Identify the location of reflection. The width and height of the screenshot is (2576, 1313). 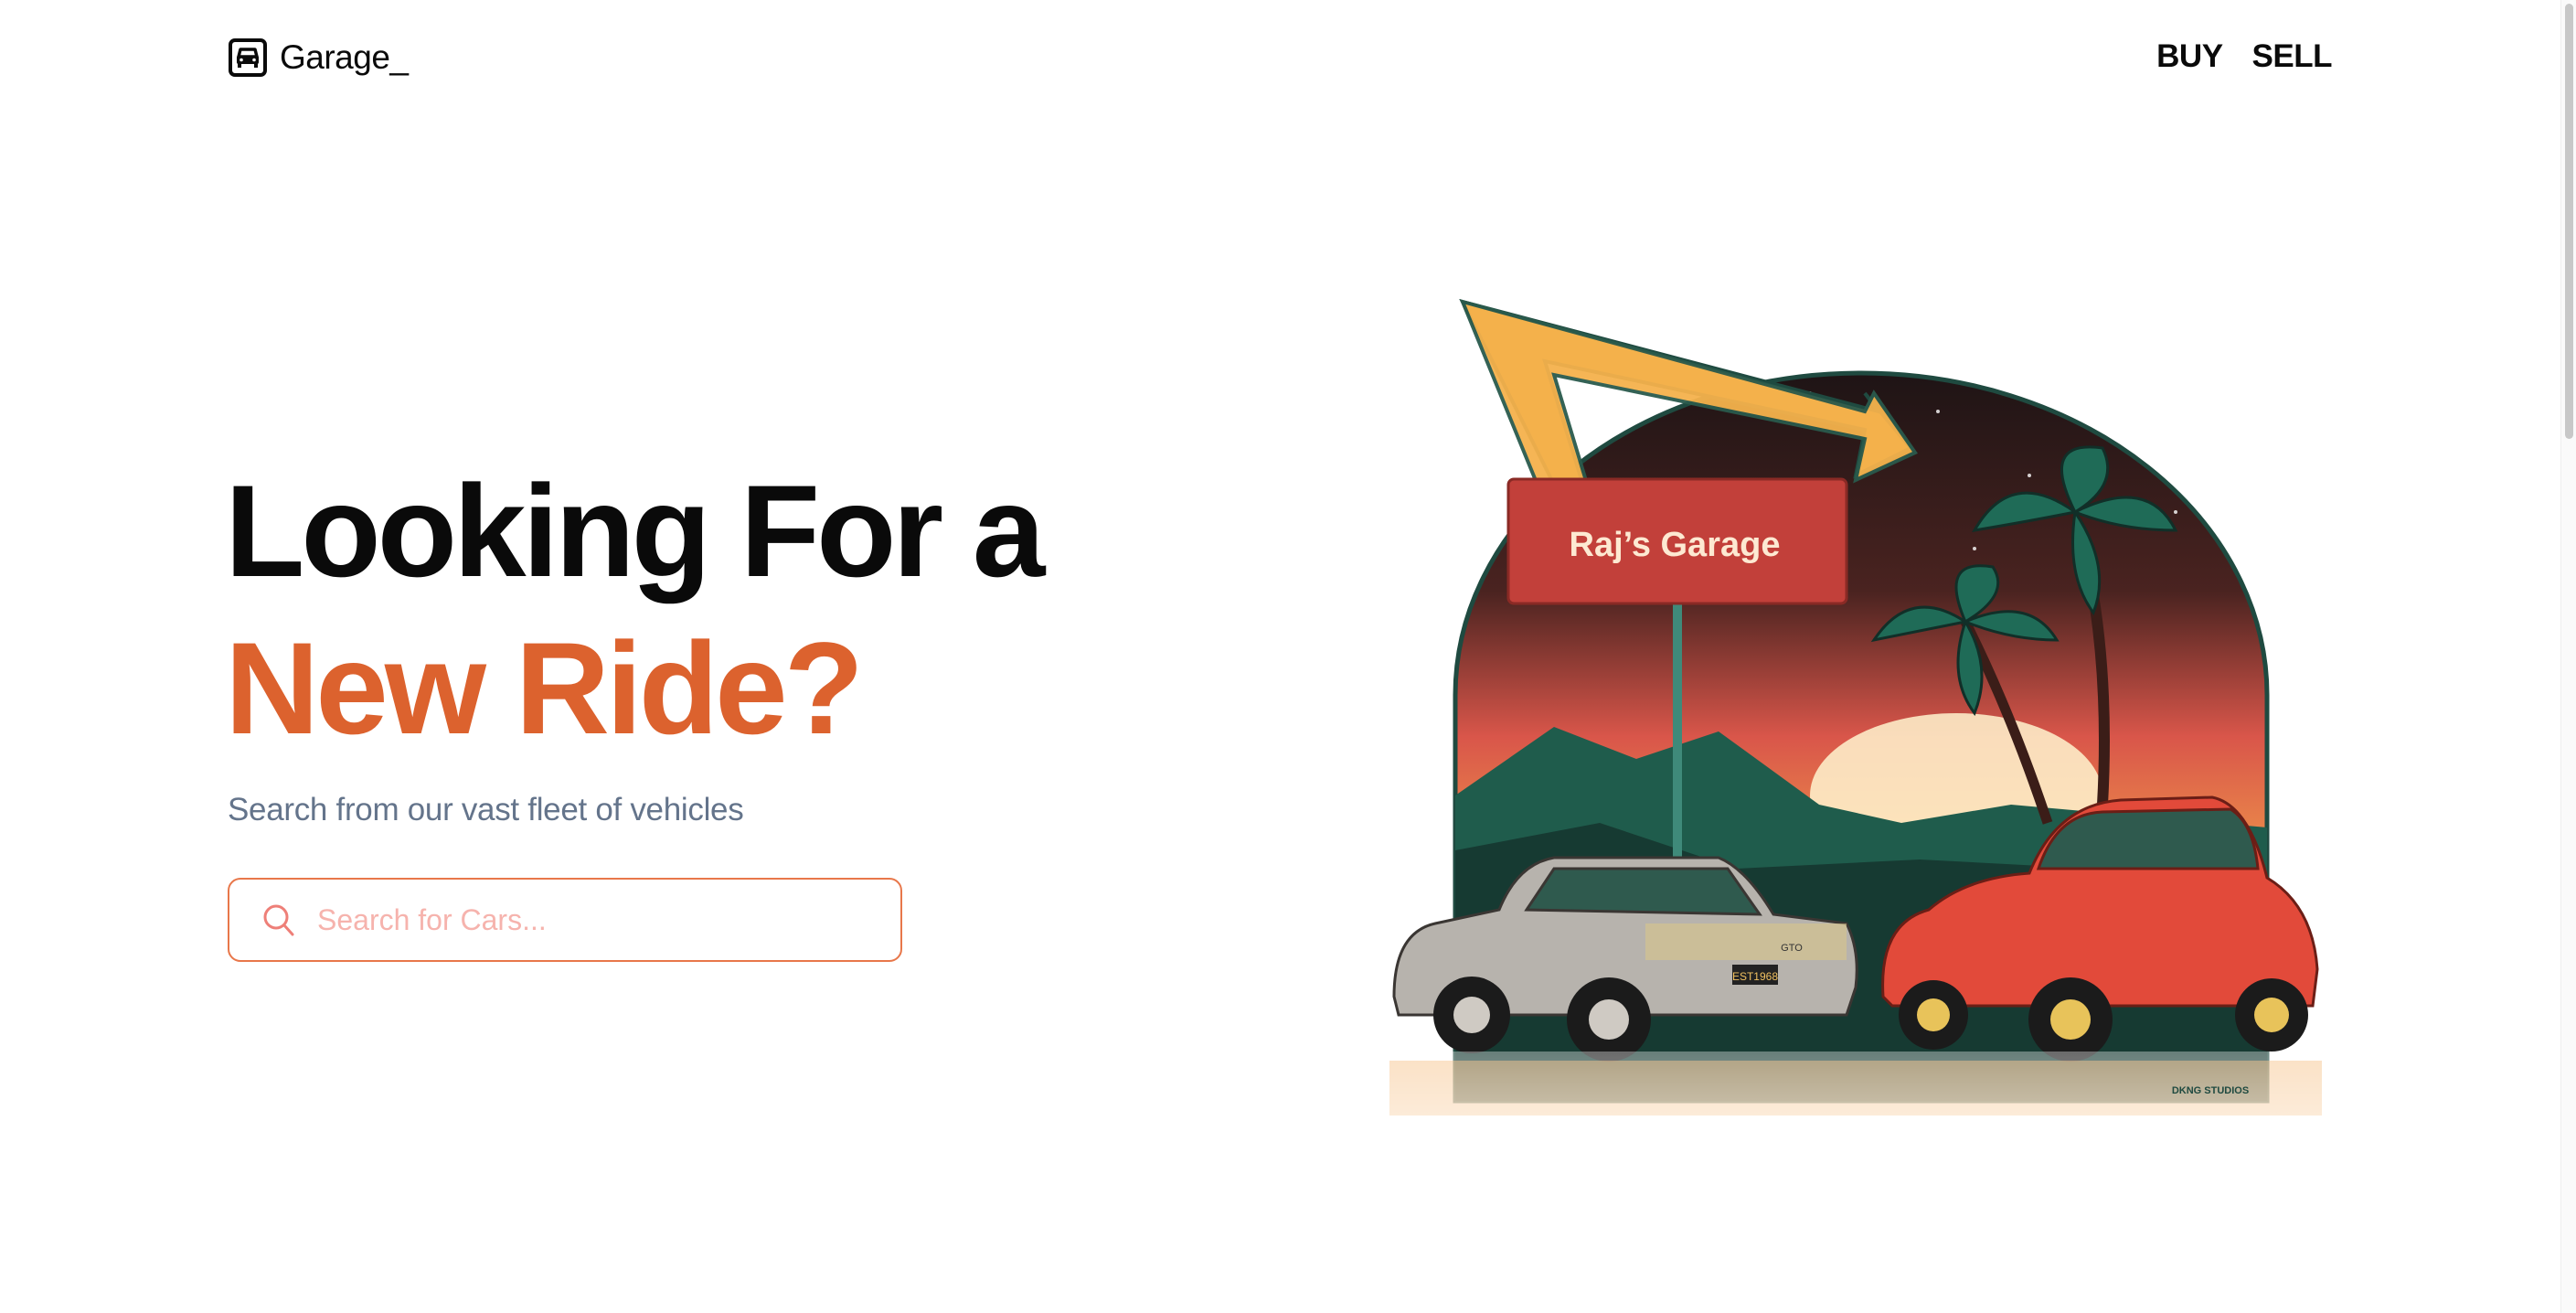
(1855, 1142).